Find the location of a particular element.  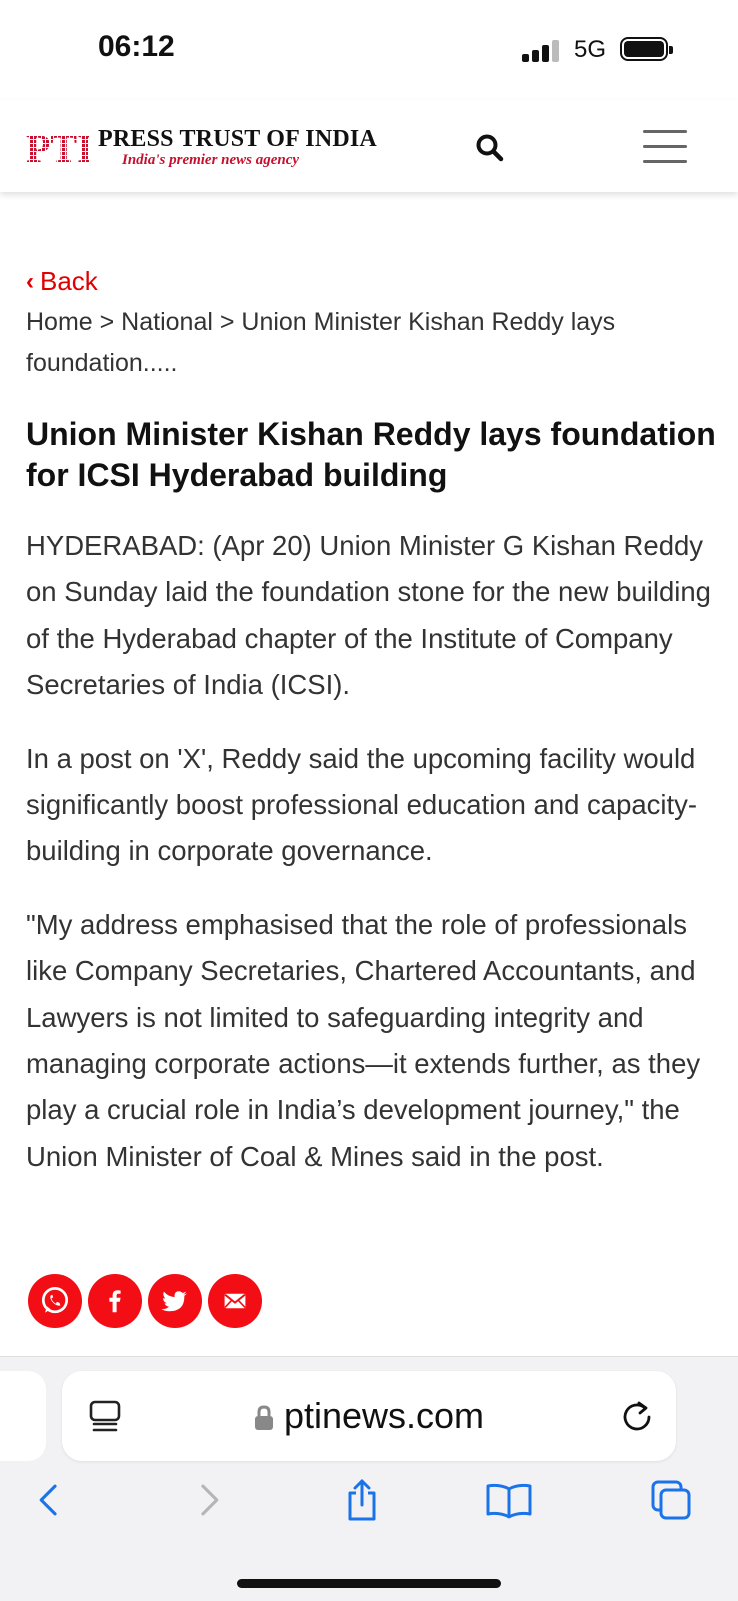

url-display: ptinews.com is located at coordinates (369, 1416).